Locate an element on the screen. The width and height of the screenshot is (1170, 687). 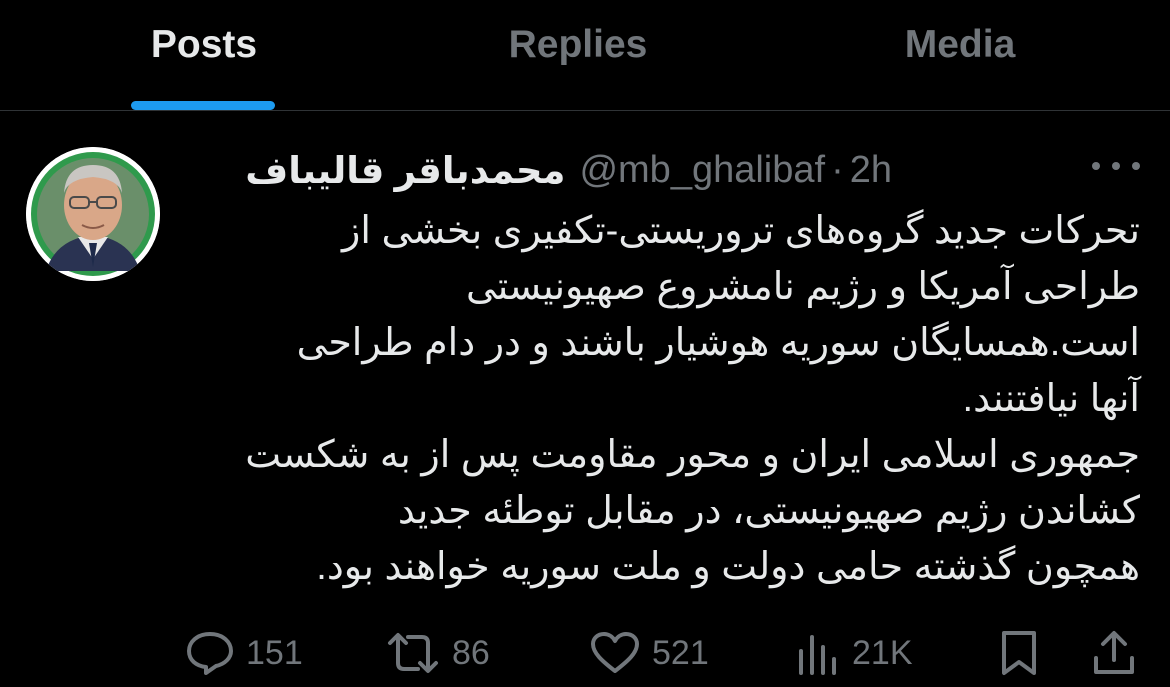
reply-icon is located at coordinates (210, 653).